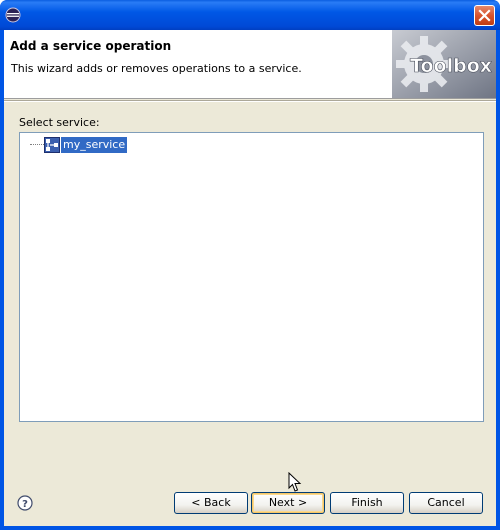 This screenshot has height=530, width=500. Describe the element at coordinates (367, 503) in the screenshot. I see `finish-button: Finish` at that location.